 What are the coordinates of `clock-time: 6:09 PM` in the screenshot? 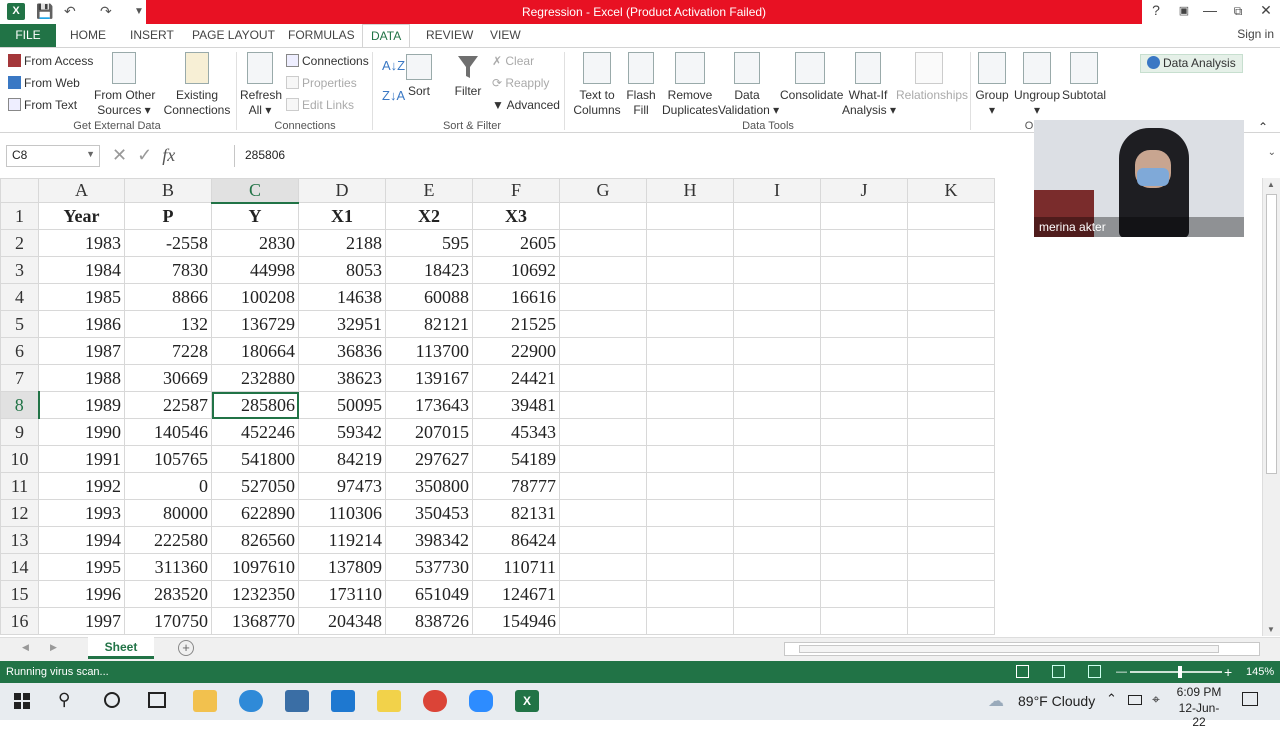 It's located at (1199, 692).